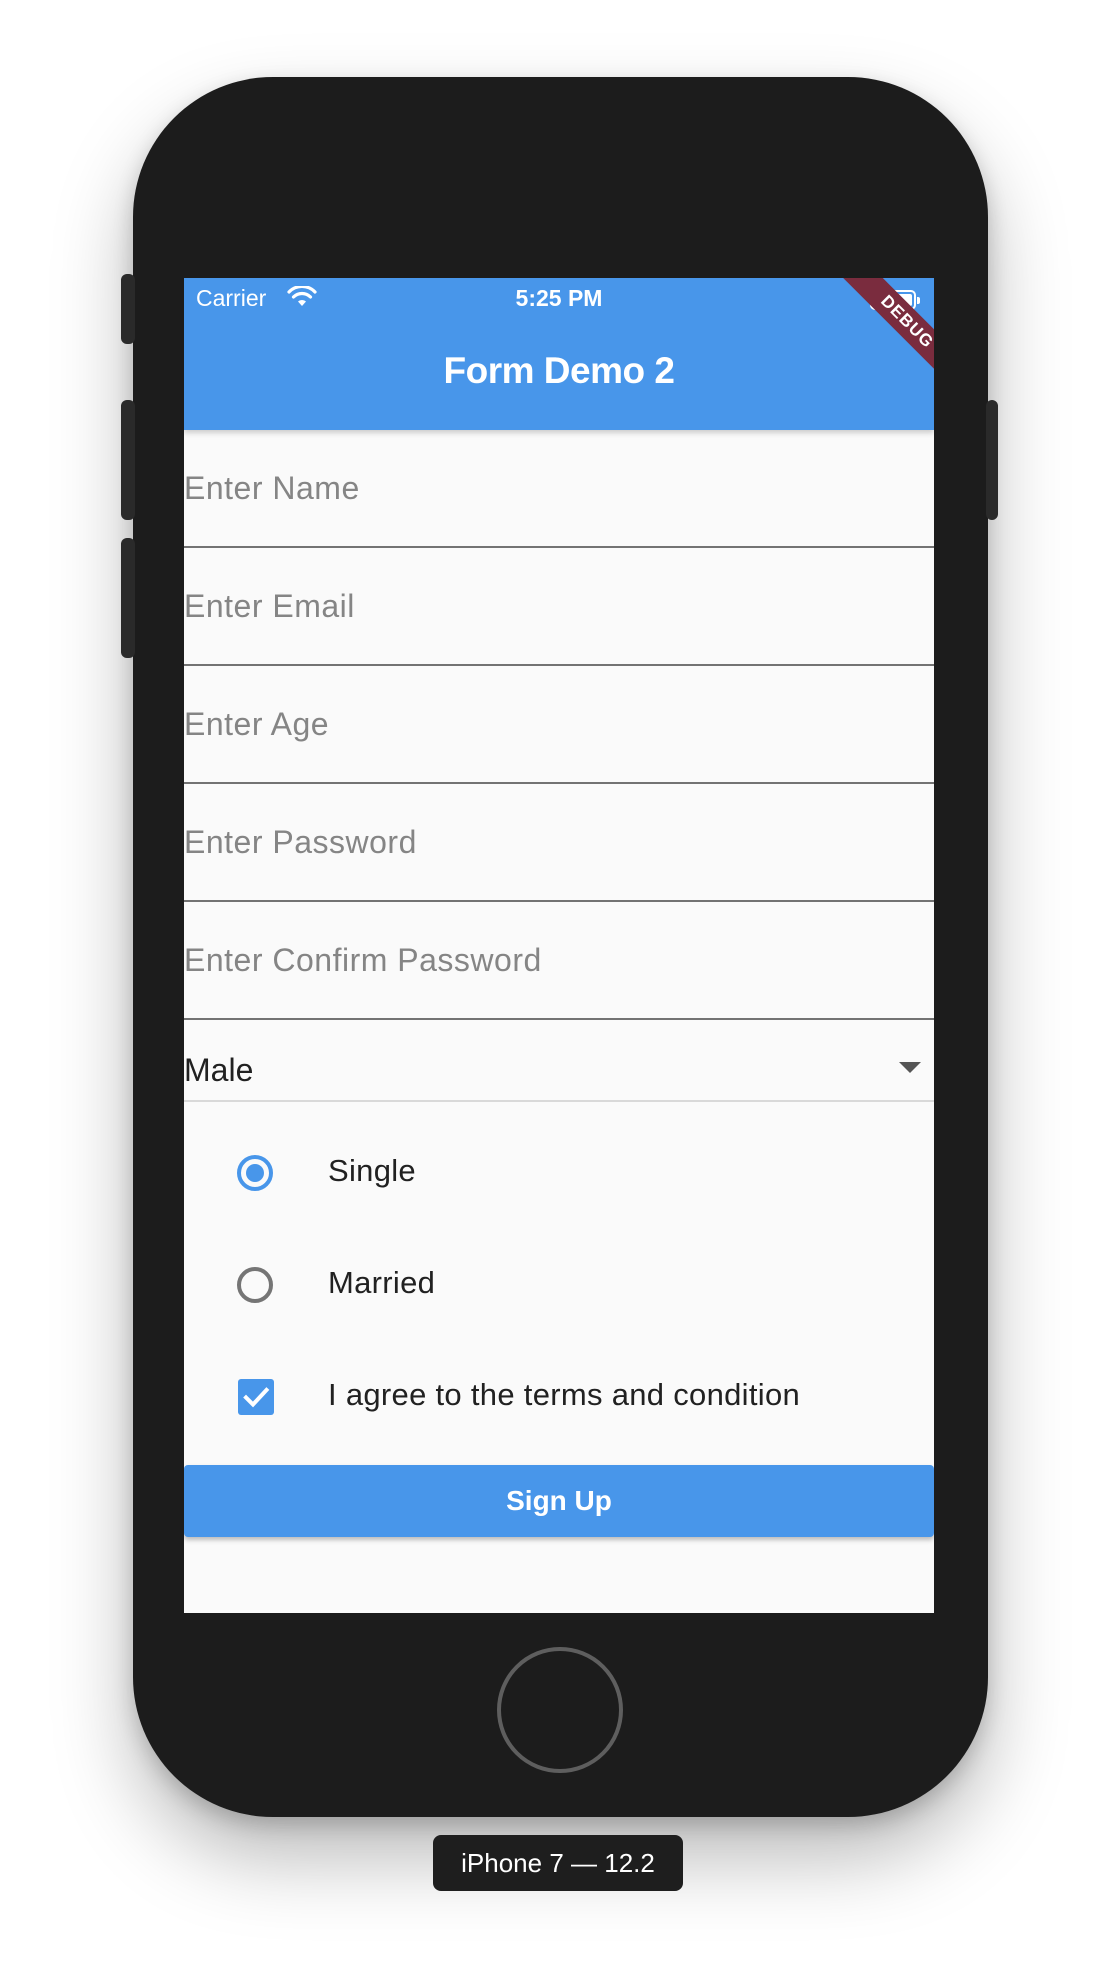 The image size is (1118, 1962). Describe the element at coordinates (255, 1285) in the screenshot. I see `radio-button-unselected-icon` at that location.